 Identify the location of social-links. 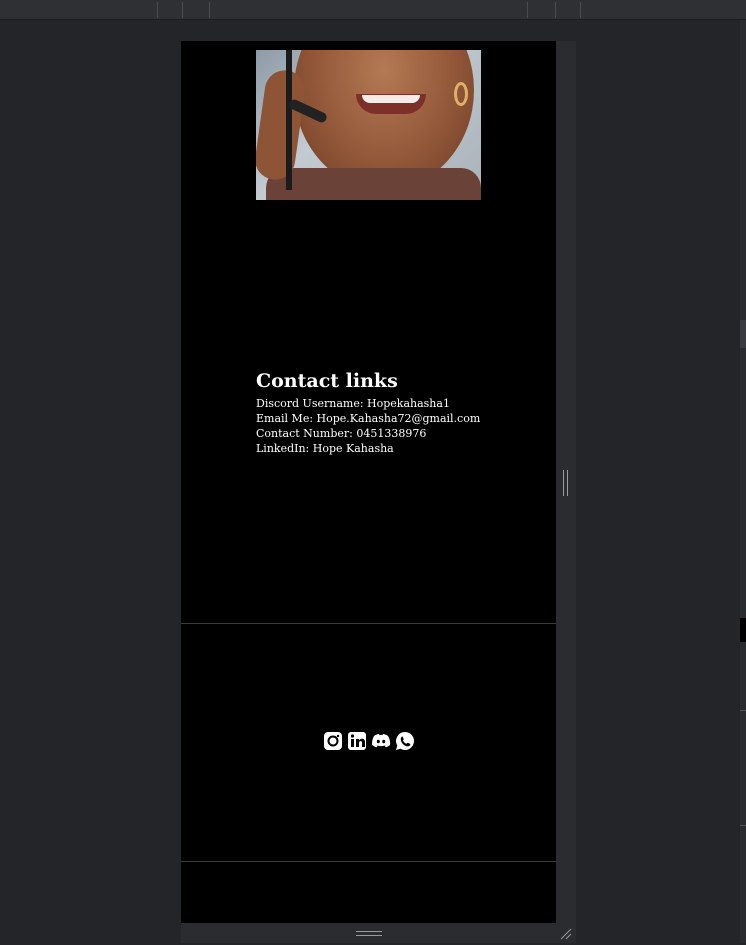
(369, 741).